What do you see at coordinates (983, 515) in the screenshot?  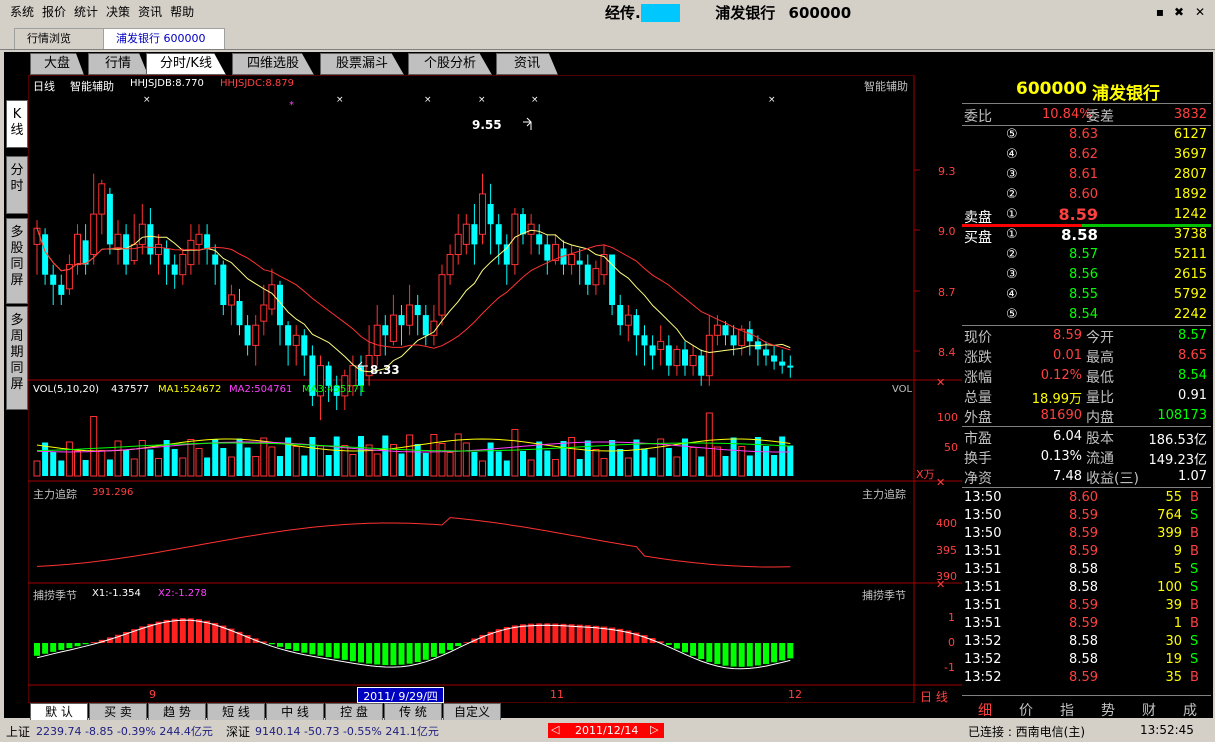 I see `tick-time-1: 13:50` at bounding box center [983, 515].